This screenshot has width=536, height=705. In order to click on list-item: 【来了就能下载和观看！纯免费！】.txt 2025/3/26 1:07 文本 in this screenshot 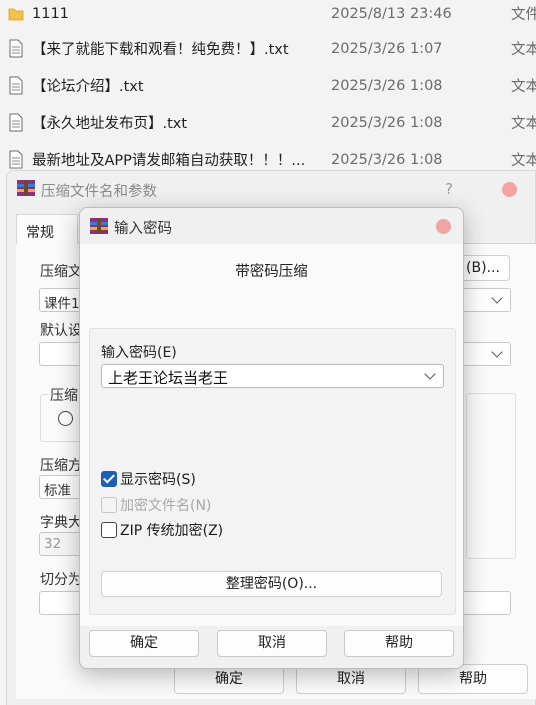, I will do `click(268, 48)`.